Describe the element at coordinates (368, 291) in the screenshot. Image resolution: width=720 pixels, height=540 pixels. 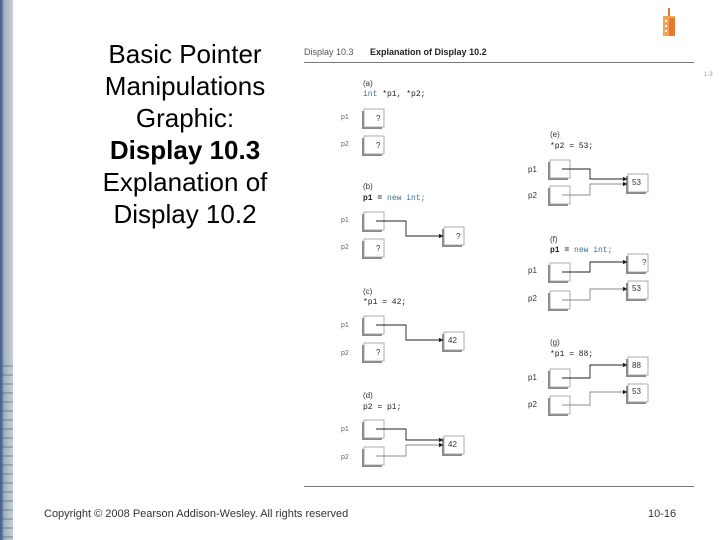
I see `step-label: (c)` at that location.